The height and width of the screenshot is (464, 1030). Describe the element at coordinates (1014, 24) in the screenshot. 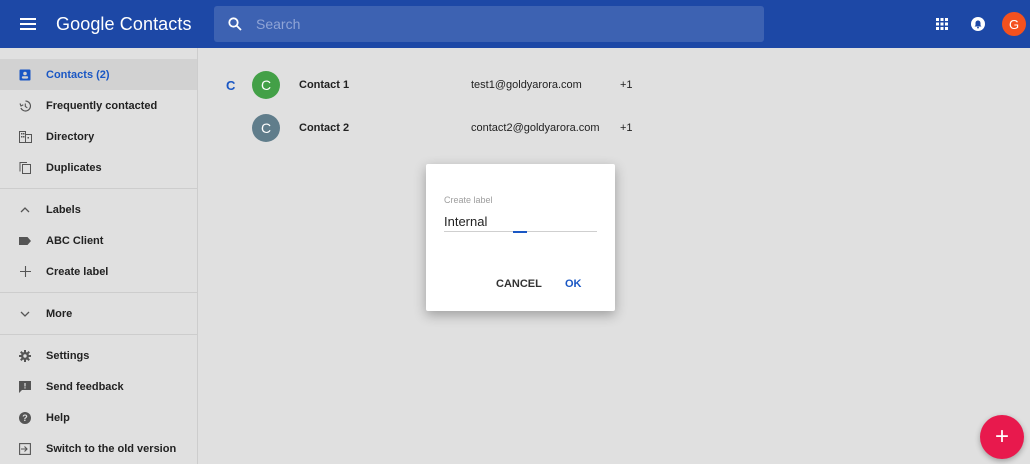

I see `account-avatar: G` at that location.